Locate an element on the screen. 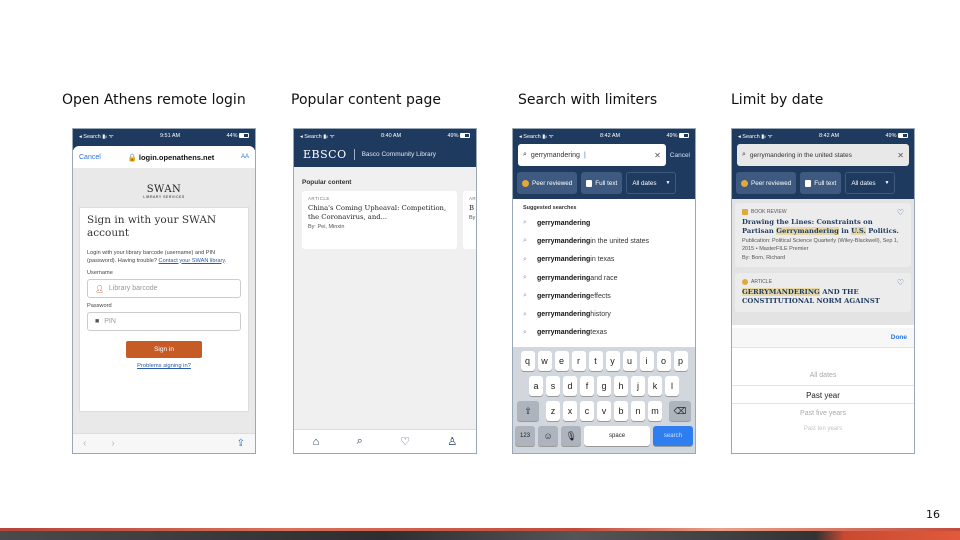  key-h: h is located at coordinates (621, 386).